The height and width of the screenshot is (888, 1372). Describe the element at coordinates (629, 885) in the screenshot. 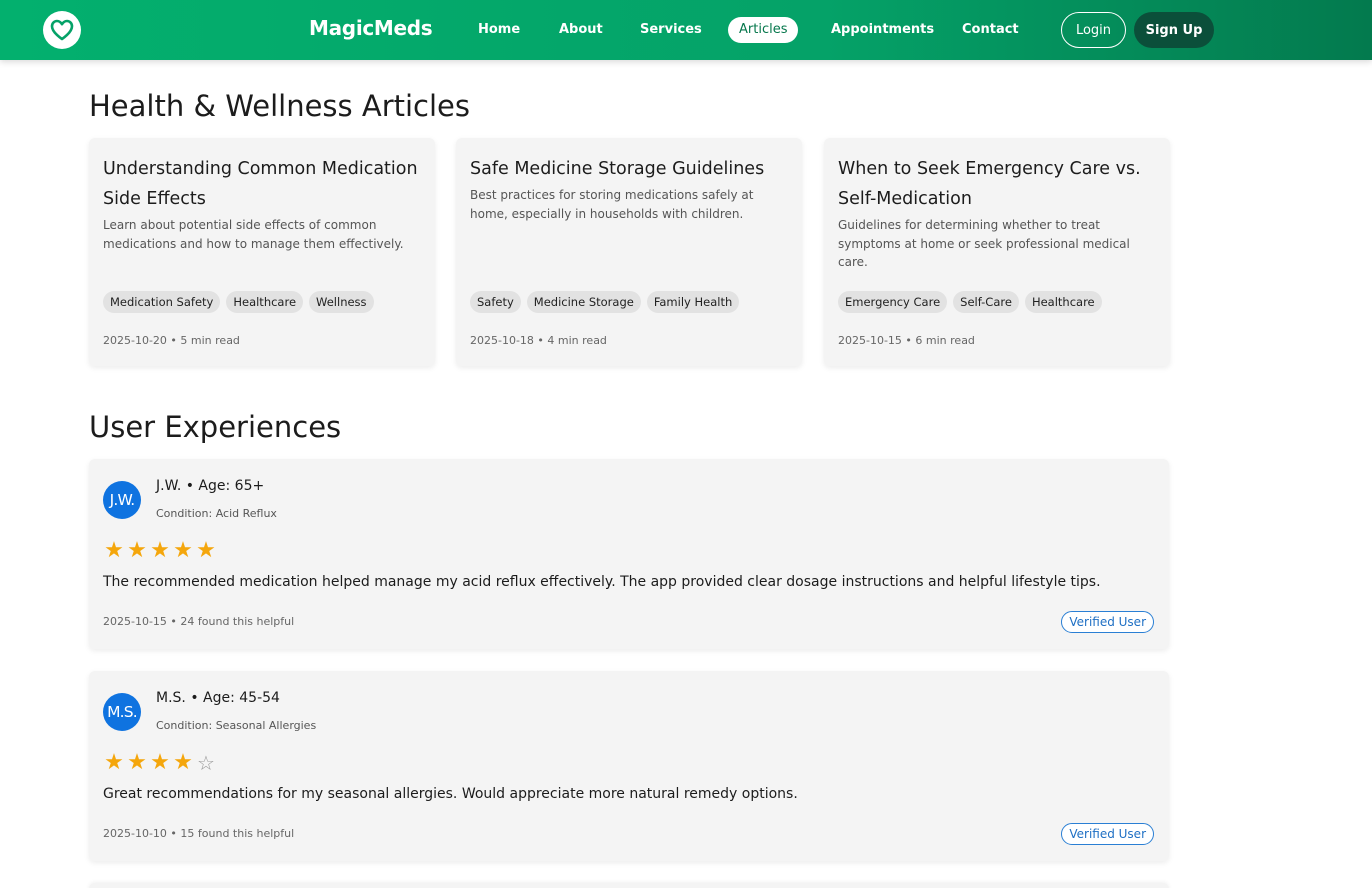

I see `review-card` at that location.